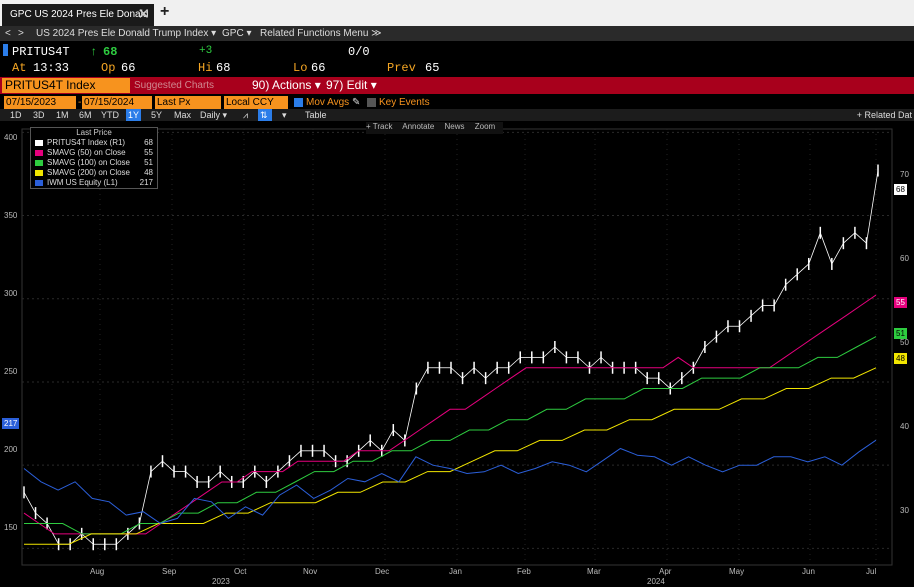  What do you see at coordinates (457, 13) in the screenshot?
I see `tab-bar: GPC US 2024 Pres Ele Donald ✕ +` at bounding box center [457, 13].